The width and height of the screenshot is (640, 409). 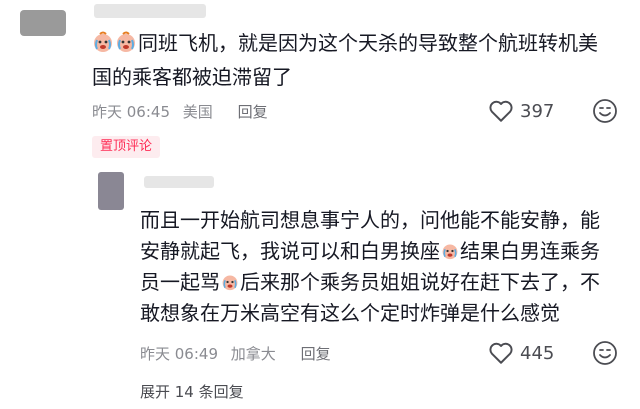 I want to click on expand-replies-button: 展开 14 条回复, so click(x=192, y=391).